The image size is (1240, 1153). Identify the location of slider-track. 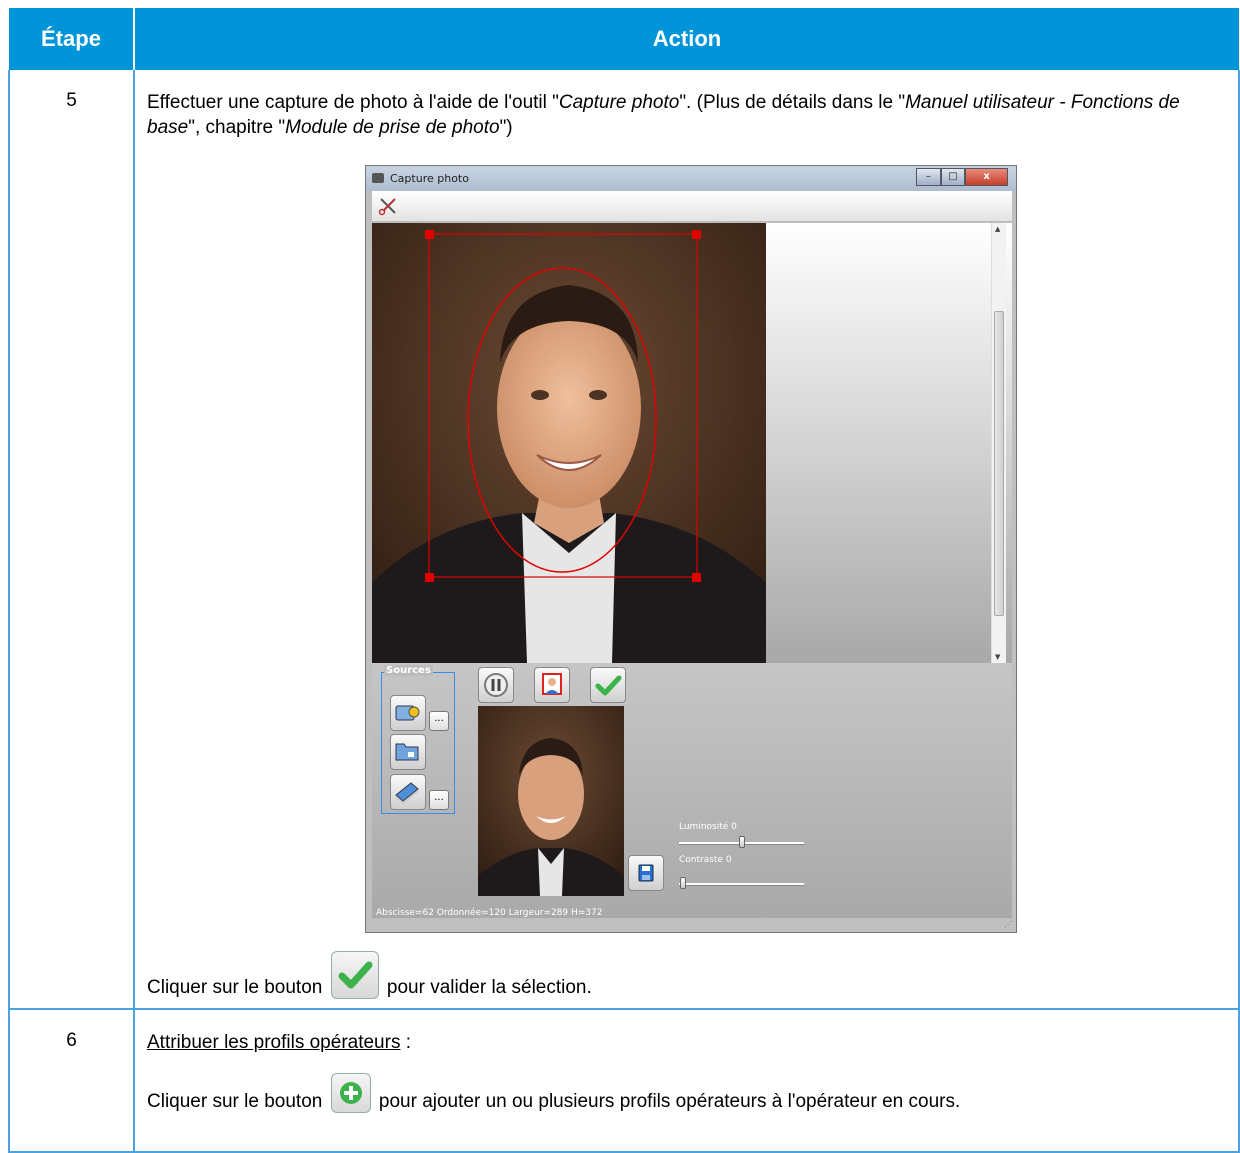
(741, 884).